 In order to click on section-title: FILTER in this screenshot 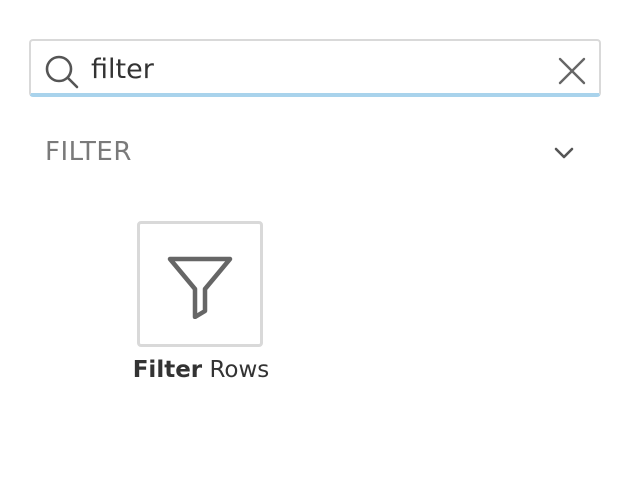, I will do `click(88, 152)`.